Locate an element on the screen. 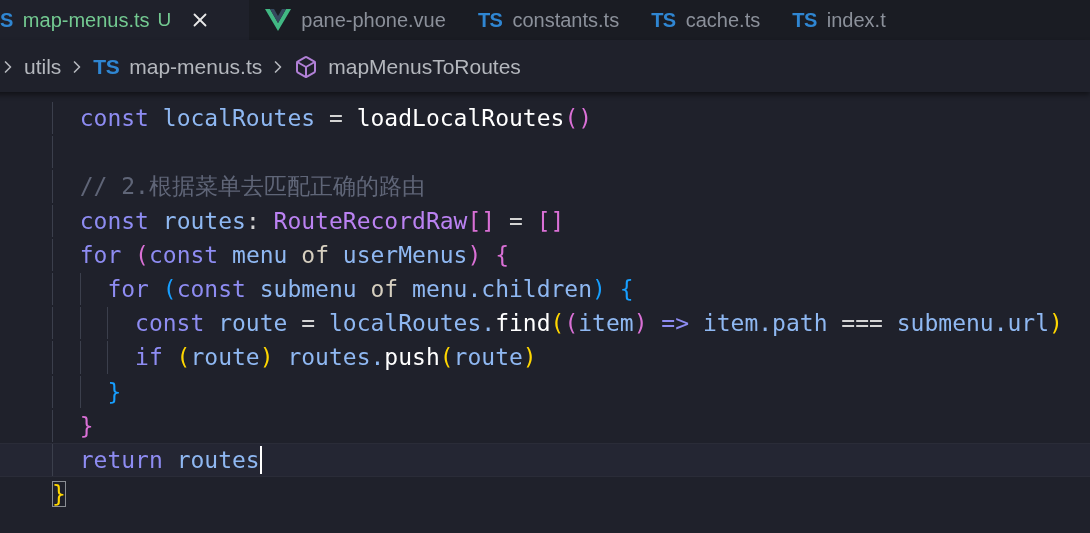 The width and height of the screenshot is (1090, 533). typescript-icon: S is located at coordinates (6, 20).